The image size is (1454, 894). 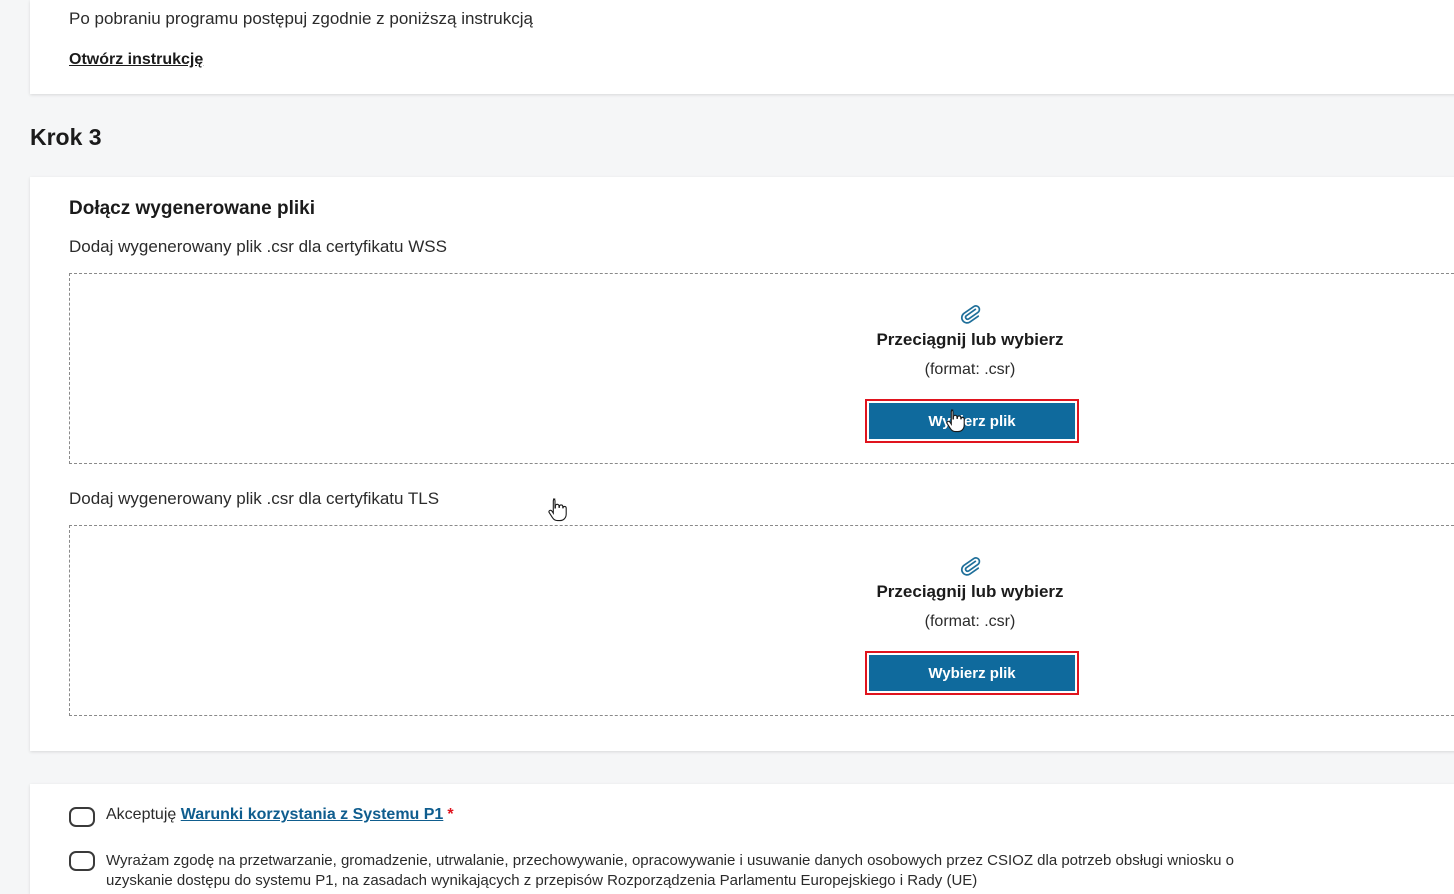 What do you see at coordinates (66, 137) in the screenshot?
I see `step-title: Krok 3` at bounding box center [66, 137].